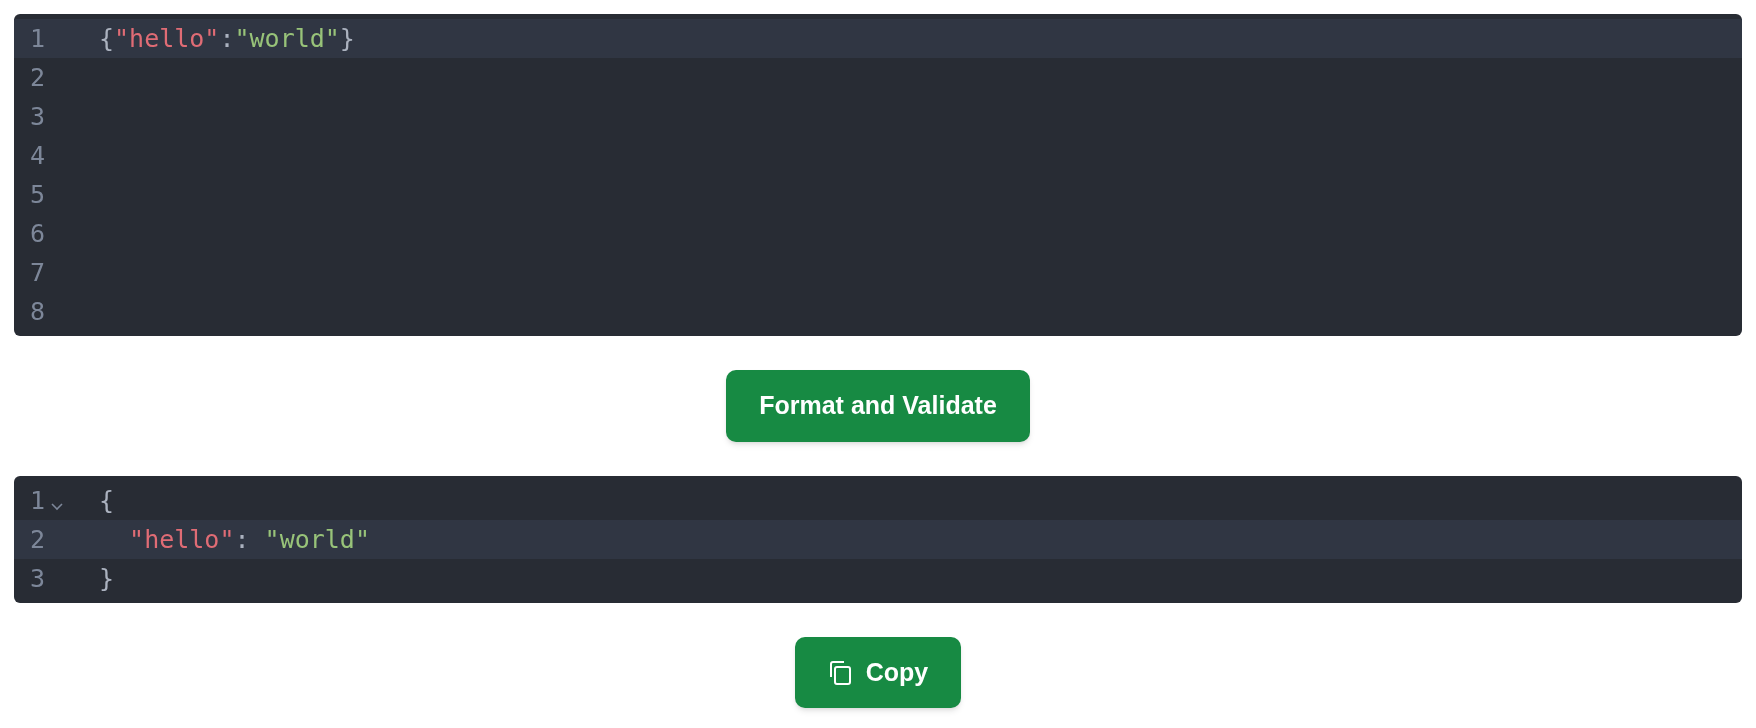 The height and width of the screenshot is (728, 1756). Describe the element at coordinates (839, 672) in the screenshot. I see `copy-icon` at that location.